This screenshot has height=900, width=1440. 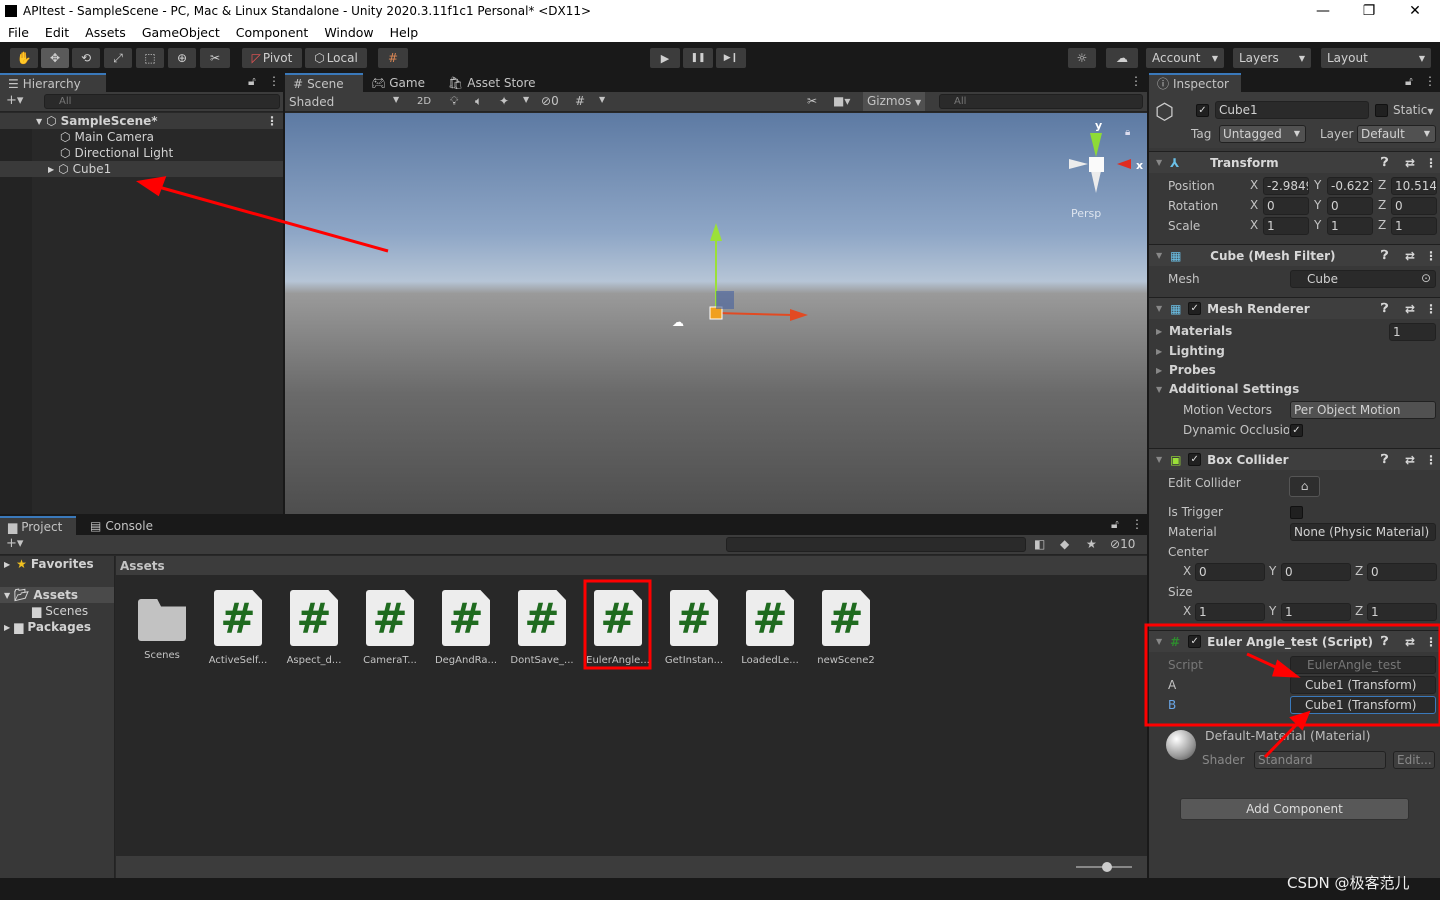 What do you see at coordinates (1320, 760) in the screenshot?
I see `shader-dropdown: Standard` at bounding box center [1320, 760].